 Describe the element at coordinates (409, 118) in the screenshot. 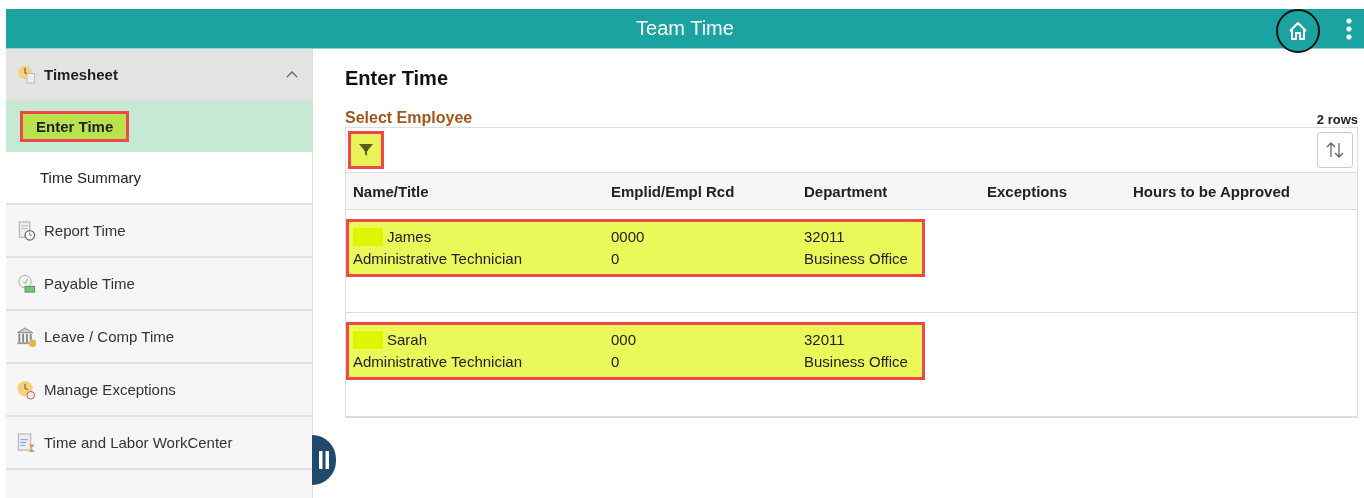

I see `section-title: Select Employee` at that location.